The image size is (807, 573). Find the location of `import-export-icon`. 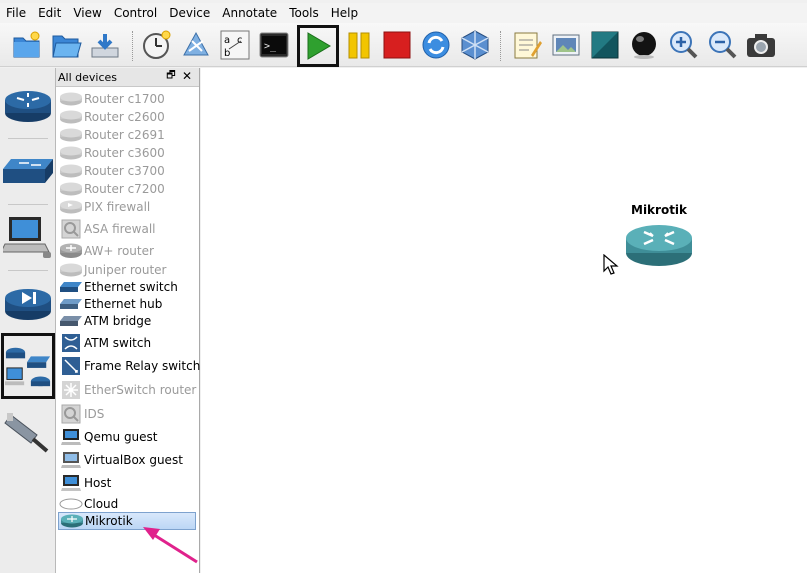

import-export-icon is located at coordinates (196, 43).